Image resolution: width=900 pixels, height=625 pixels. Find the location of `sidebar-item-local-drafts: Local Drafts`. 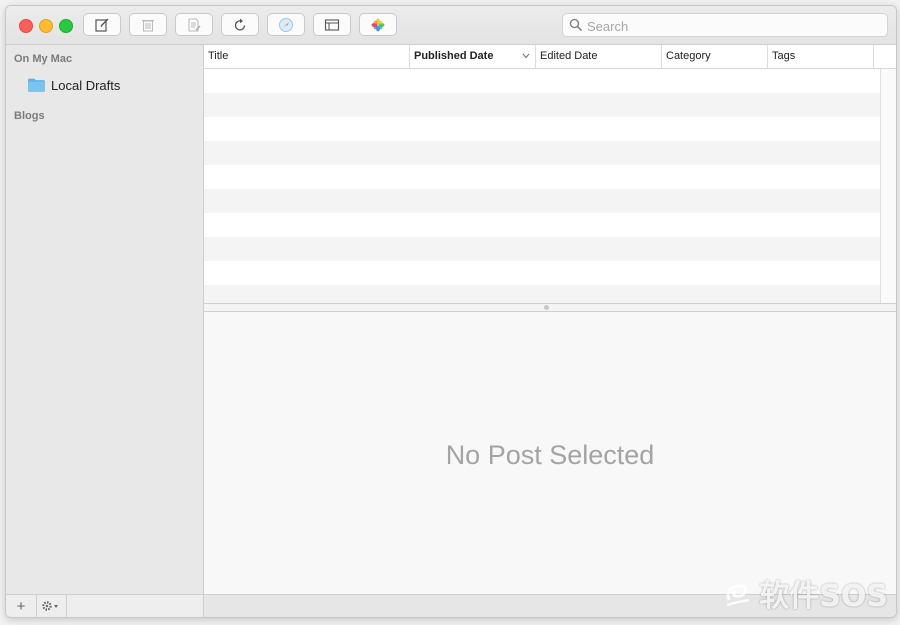

sidebar-item-local-drafts: Local Drafts is located at coordinates (113, 85).